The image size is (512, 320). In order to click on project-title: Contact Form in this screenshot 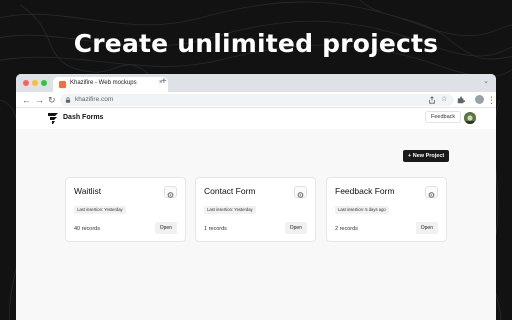, I will do `click(230, 191)`.